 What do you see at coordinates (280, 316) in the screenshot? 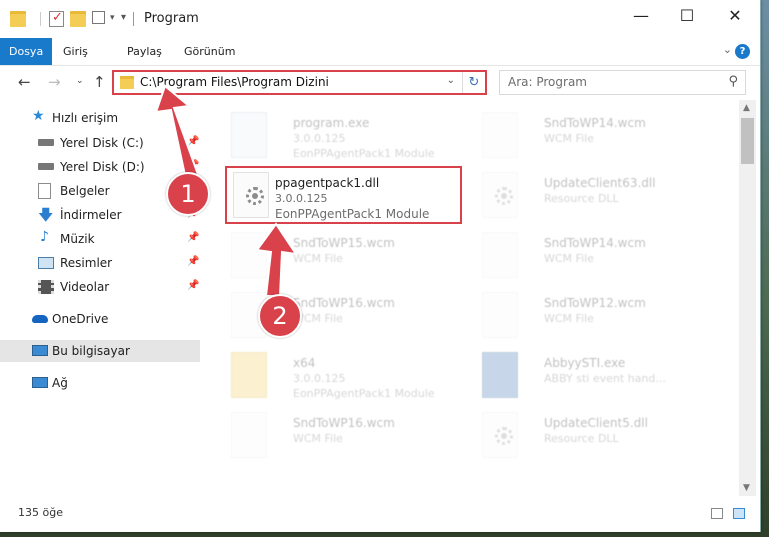
I see `step-marker-2: 2` at bounding box center [280, 316].